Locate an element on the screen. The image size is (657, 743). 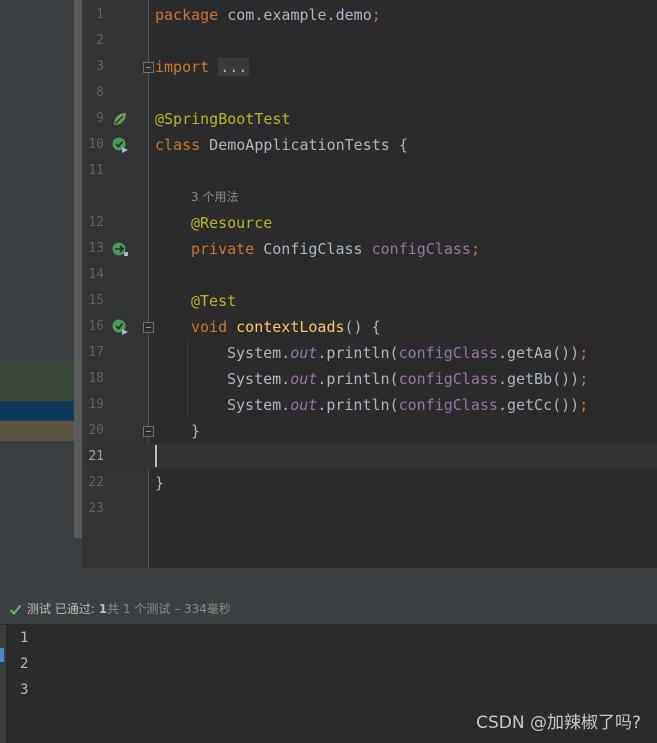
line-number: 20 is located at coordinates (96, 430).